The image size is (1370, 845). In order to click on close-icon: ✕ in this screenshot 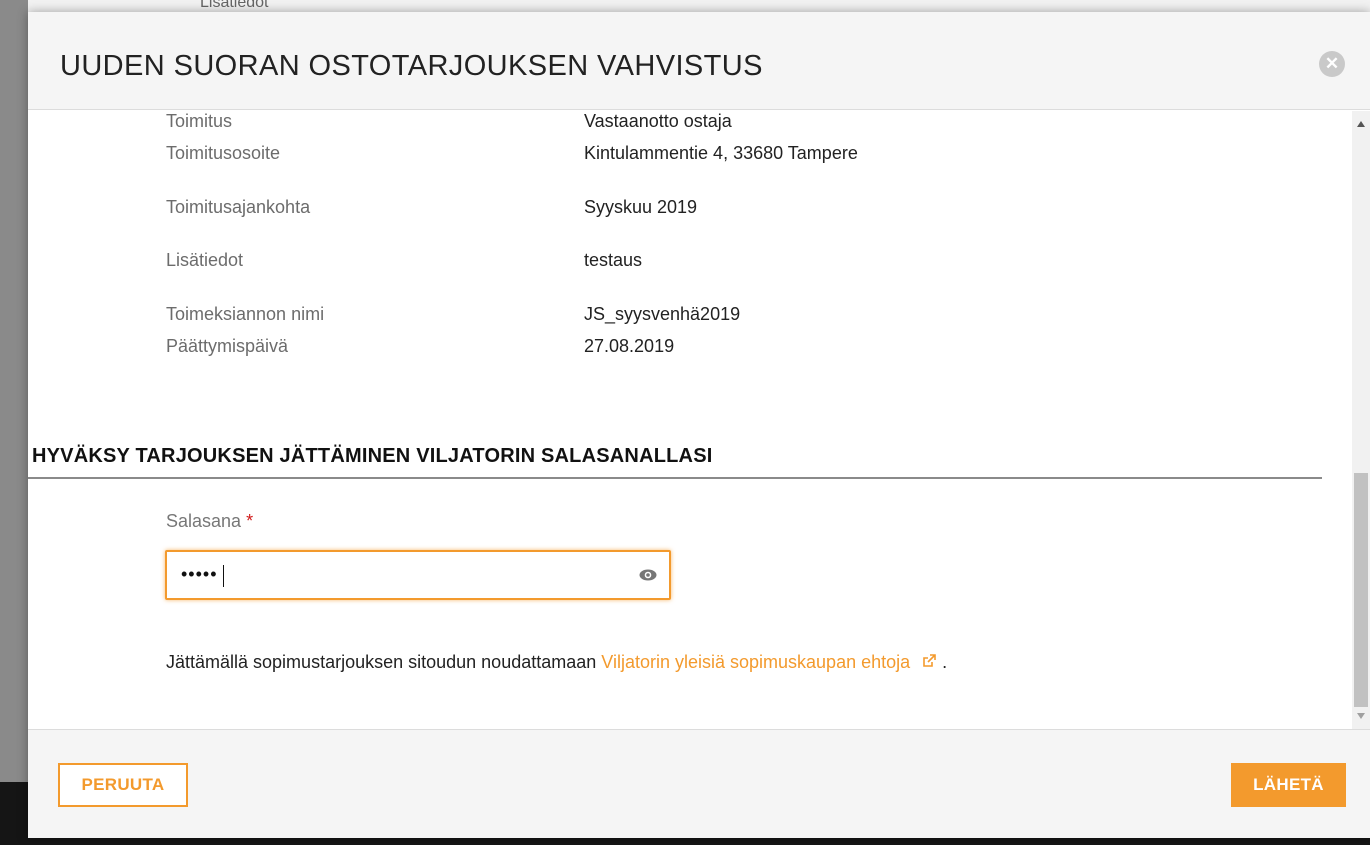, I will do `click(1332, 63)`.